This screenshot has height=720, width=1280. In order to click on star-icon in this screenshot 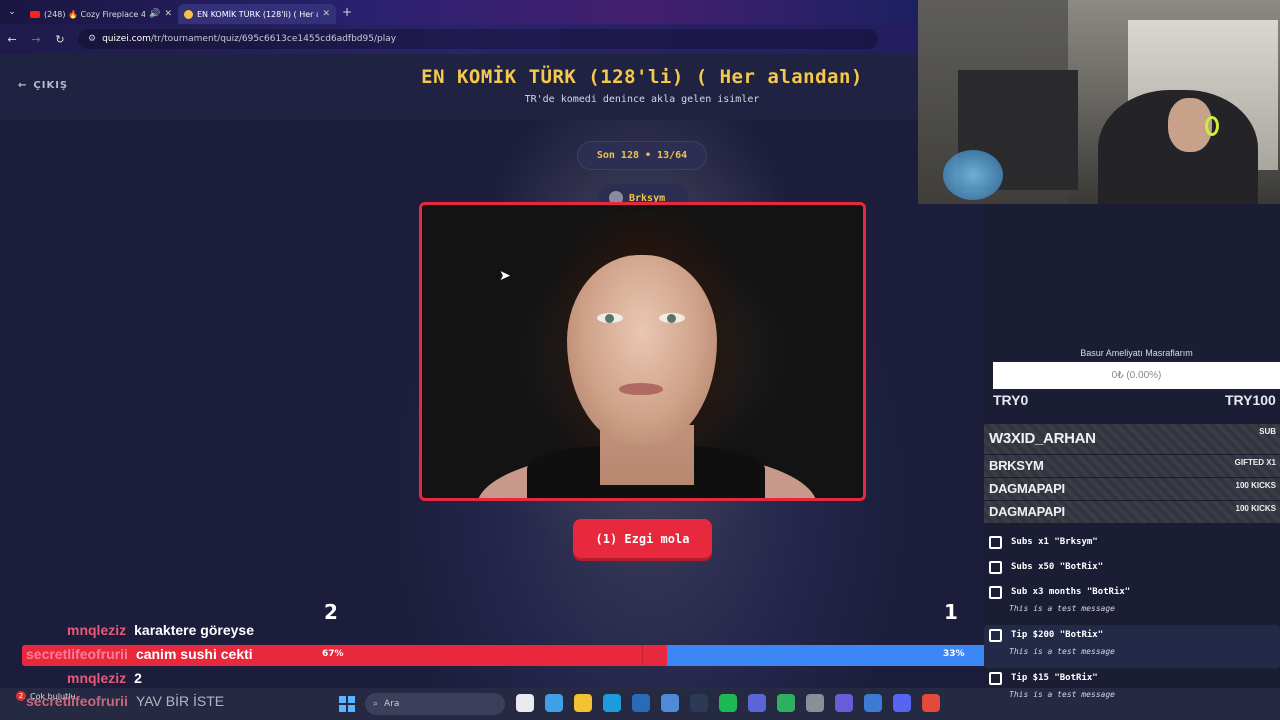, I will do `click(995, 592)`.